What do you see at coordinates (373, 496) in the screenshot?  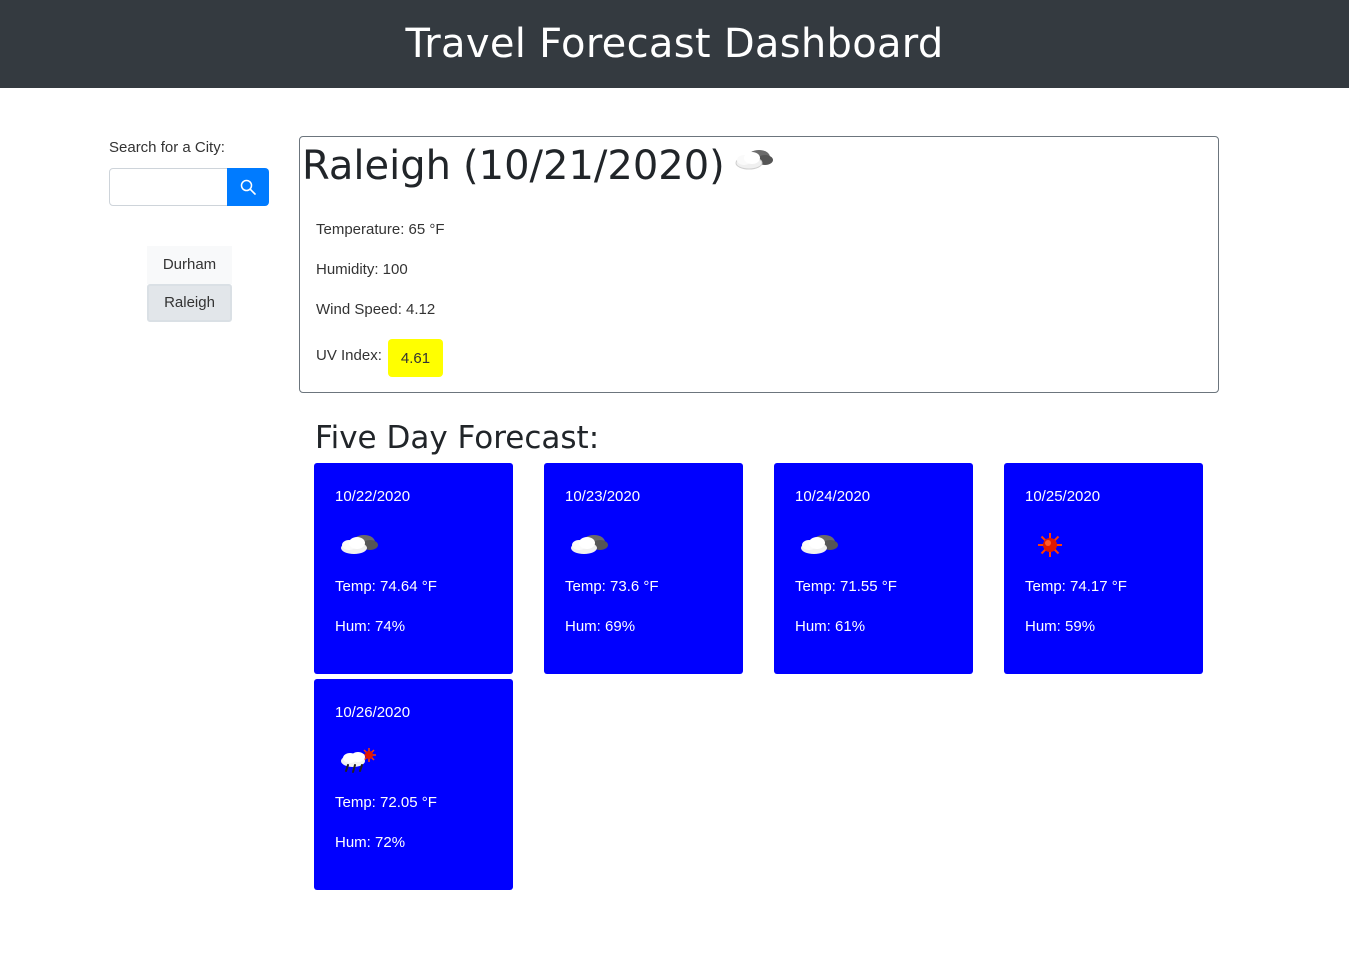 I see `forecast-date: 10/22/2020` at bounding box center [373, 496].